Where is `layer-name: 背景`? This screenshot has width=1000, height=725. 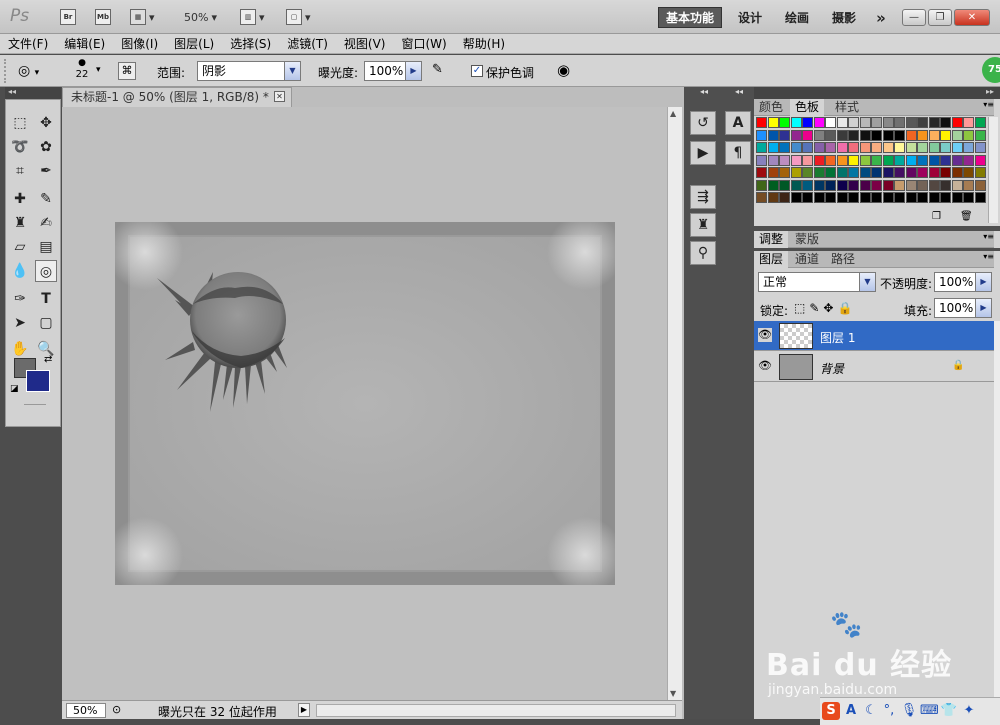
layer-name: 背景 is located at coordinates (832, 368).